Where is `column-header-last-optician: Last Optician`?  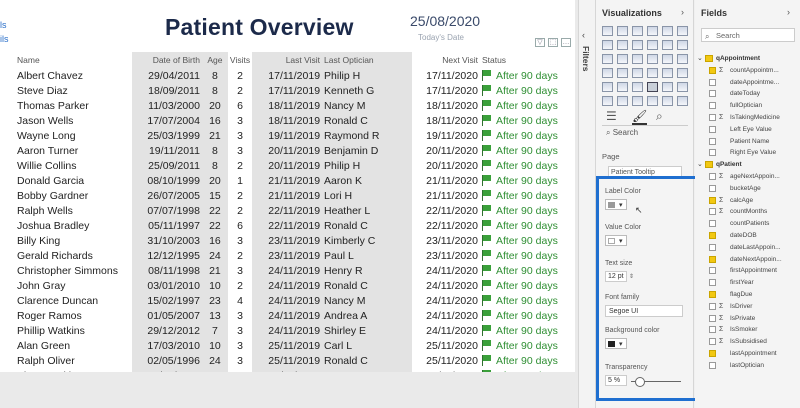 column-header-last-optician: Last Optician is located at coordinates (367, 60).